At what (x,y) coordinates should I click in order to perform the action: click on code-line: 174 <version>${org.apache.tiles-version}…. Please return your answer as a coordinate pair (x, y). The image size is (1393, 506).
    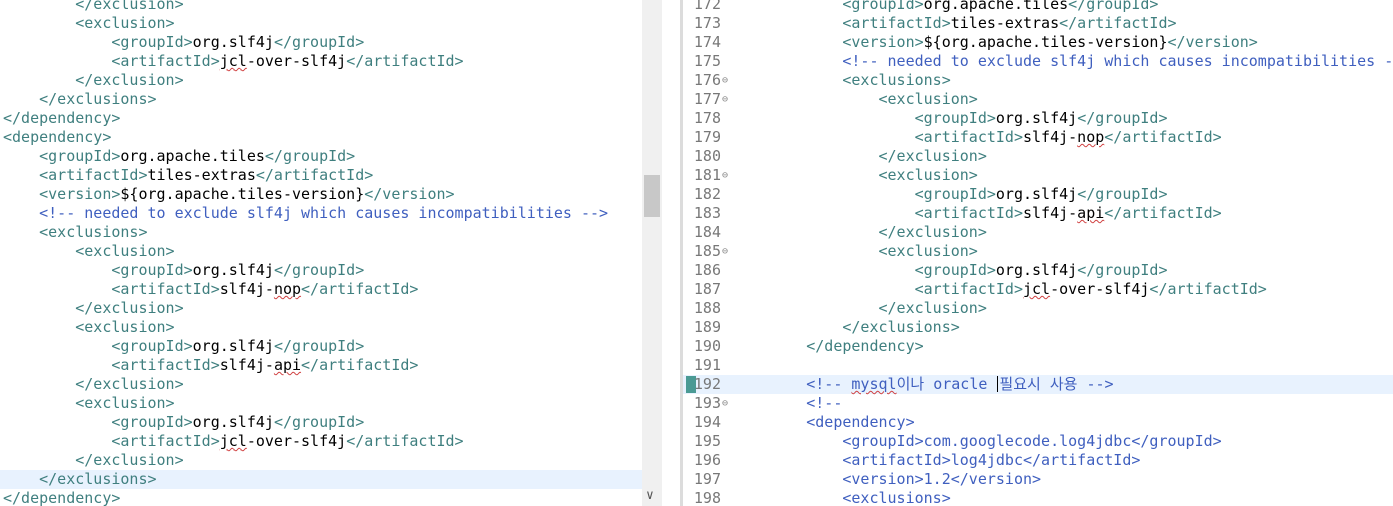
    Looking at the image, I should click on (1038, 42).